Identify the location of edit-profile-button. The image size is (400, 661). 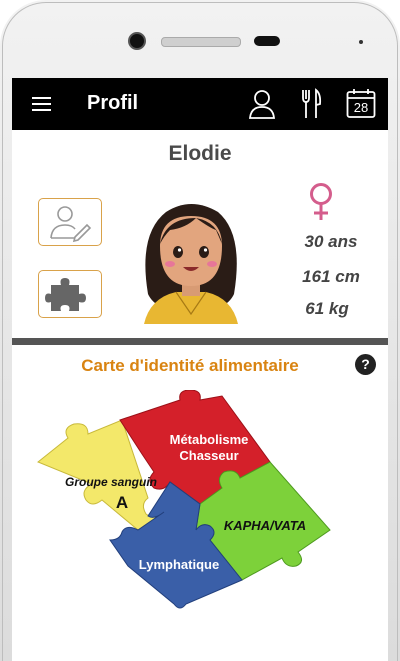
(70, 222).